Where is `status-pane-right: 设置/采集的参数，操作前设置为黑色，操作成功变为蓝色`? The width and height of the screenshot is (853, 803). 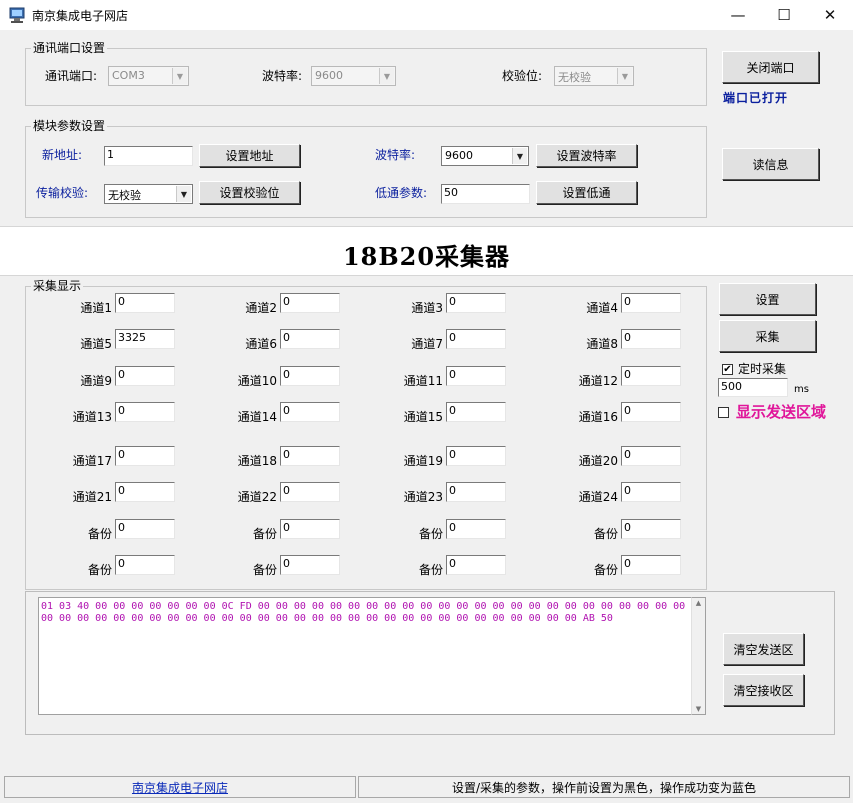 status-pane-right: 设置/采集的参数，操作前设置为黑色，操作成功变为蓝色 is located at coordinates (604, 787).